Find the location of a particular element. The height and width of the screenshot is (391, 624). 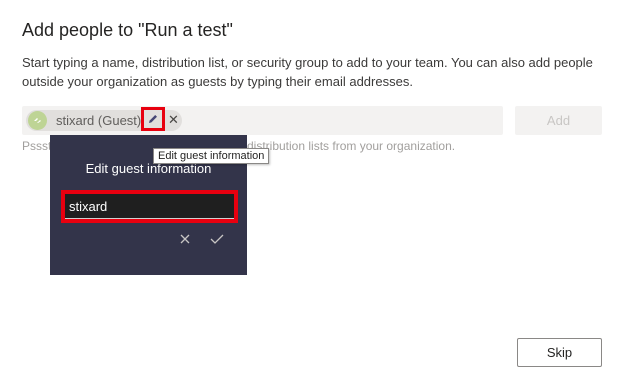

close-icon is located at coordinates (185, 239).